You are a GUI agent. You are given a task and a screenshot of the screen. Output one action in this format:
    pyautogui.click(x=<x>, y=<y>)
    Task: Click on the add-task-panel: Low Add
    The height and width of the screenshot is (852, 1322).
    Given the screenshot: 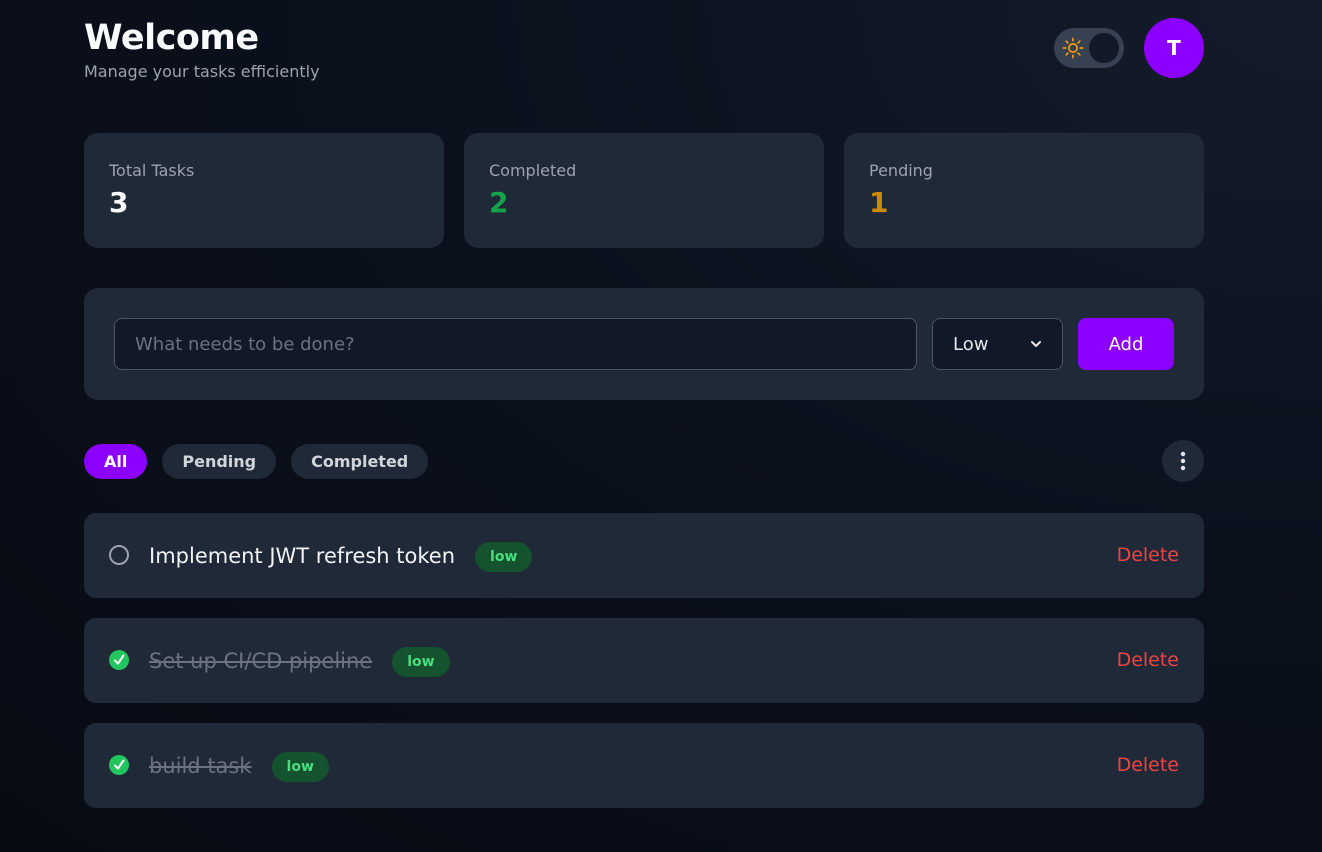 What is the action you would take?
    pyautogui.click(x=644, y=344)
    